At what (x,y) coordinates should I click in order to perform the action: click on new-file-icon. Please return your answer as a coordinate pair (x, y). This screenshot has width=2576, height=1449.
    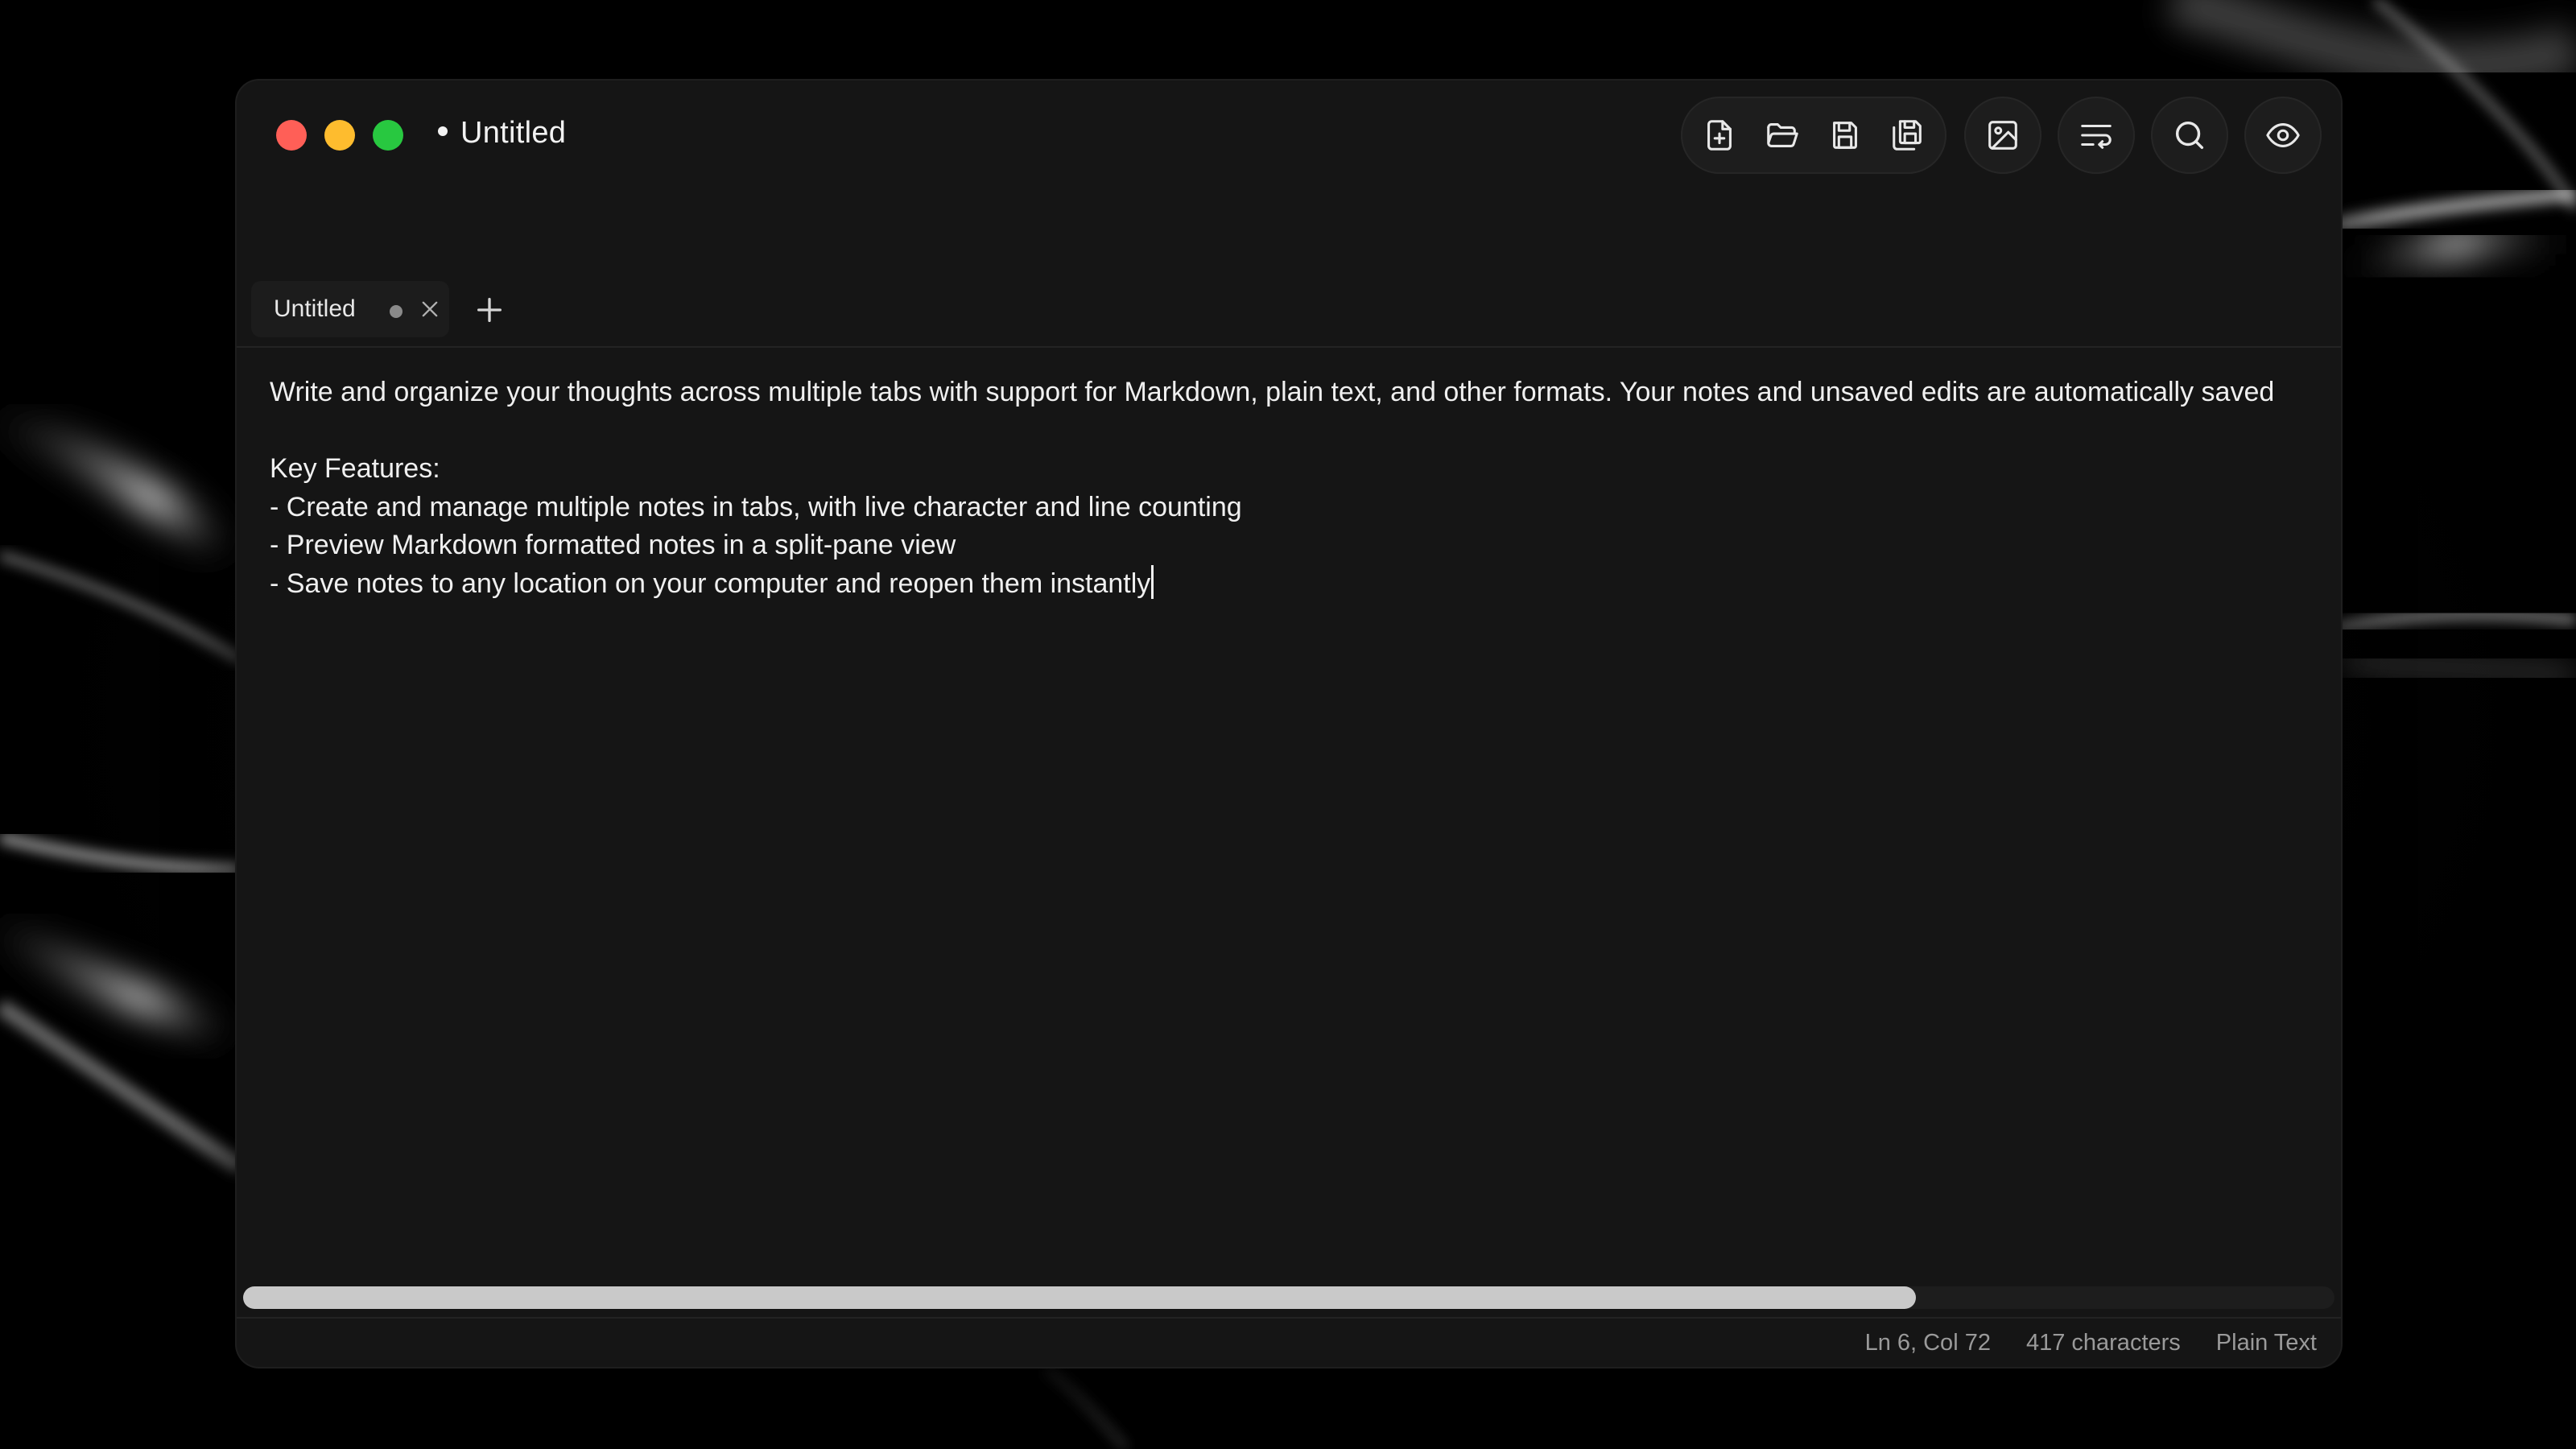
    Looking at the image, I should click on (1719, 135).